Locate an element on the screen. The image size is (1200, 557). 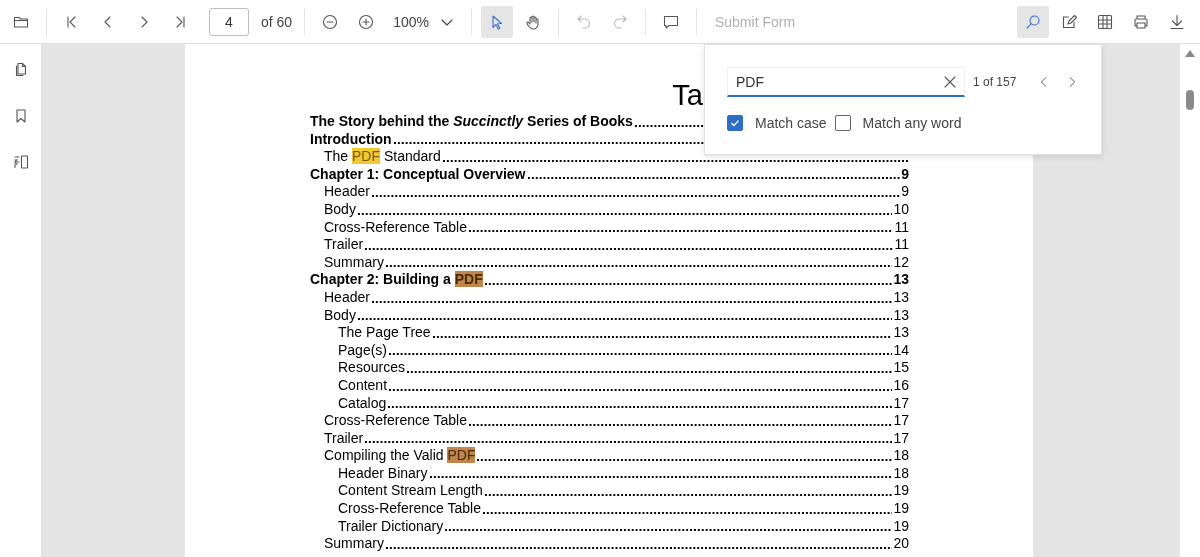
toc-page-number: 14 is located at coordinates (901, 350).